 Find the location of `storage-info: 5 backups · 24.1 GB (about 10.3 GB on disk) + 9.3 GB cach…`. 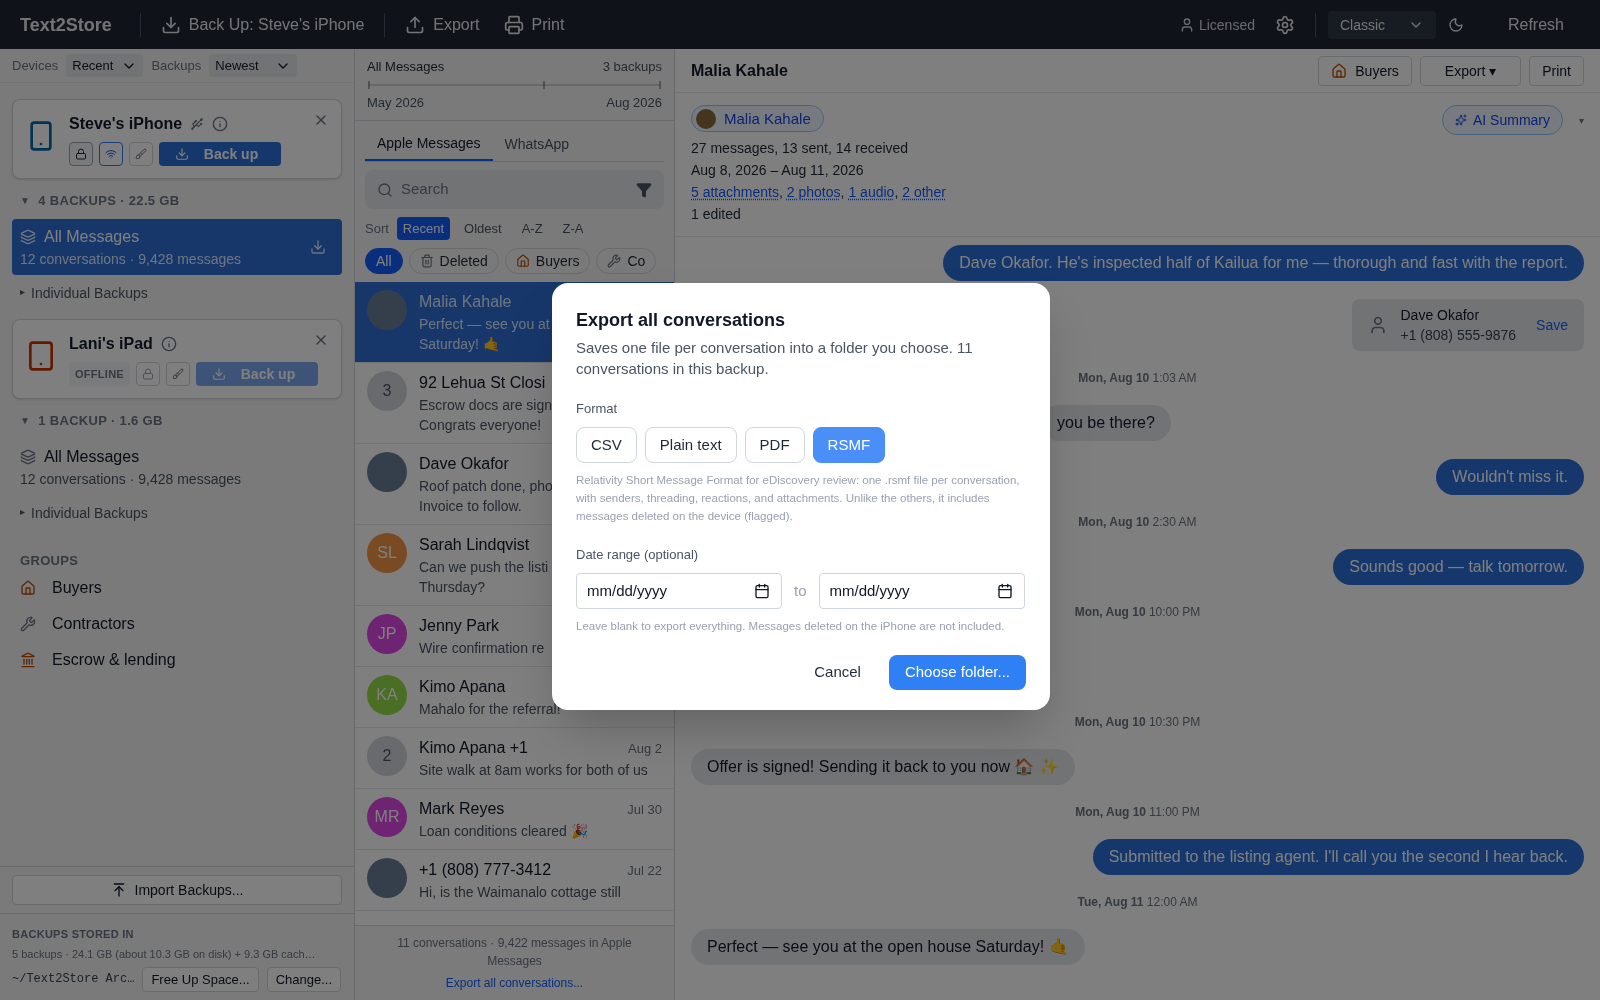

storage-info: 5 backups · 24.1 GB (about 10.3 GB on disk) + 9.3 GB cach… is located at coordinates (164, 954).